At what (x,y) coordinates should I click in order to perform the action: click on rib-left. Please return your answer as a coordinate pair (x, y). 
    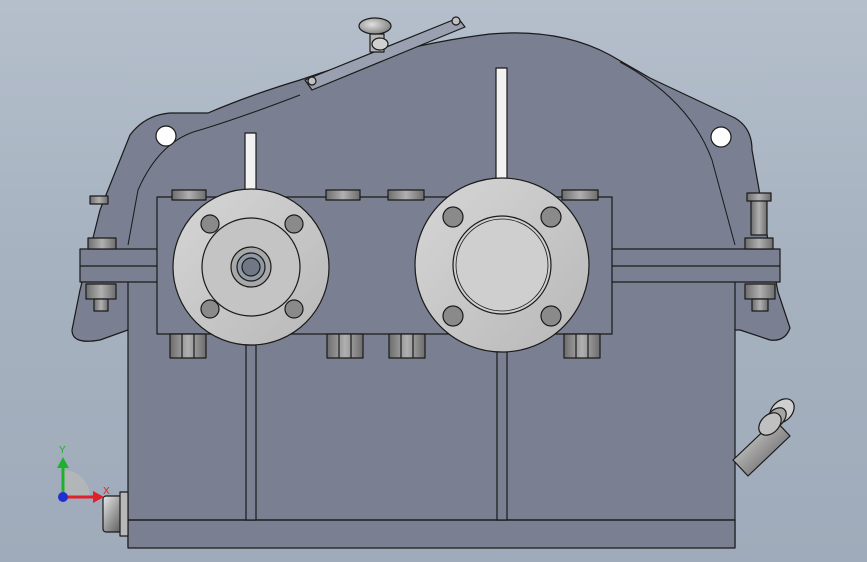
    Looking at the image, I should click on (251, 432).